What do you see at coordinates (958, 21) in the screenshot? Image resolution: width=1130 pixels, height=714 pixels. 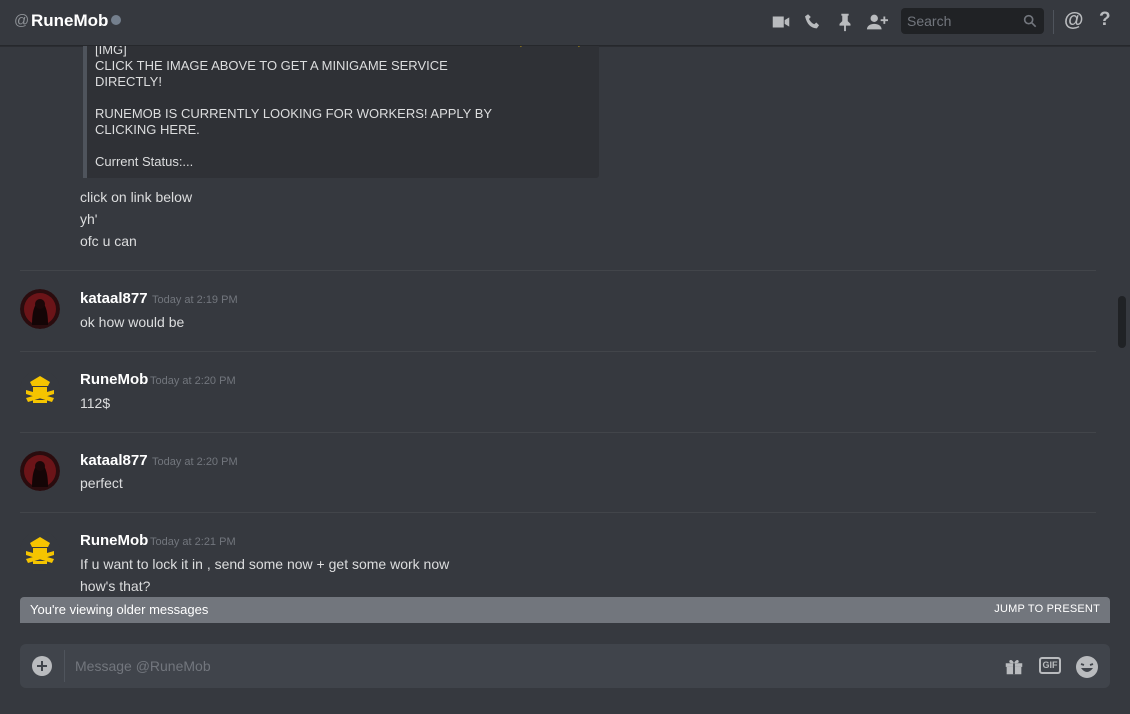 I see `search-input` at bounding box center [958, 21].